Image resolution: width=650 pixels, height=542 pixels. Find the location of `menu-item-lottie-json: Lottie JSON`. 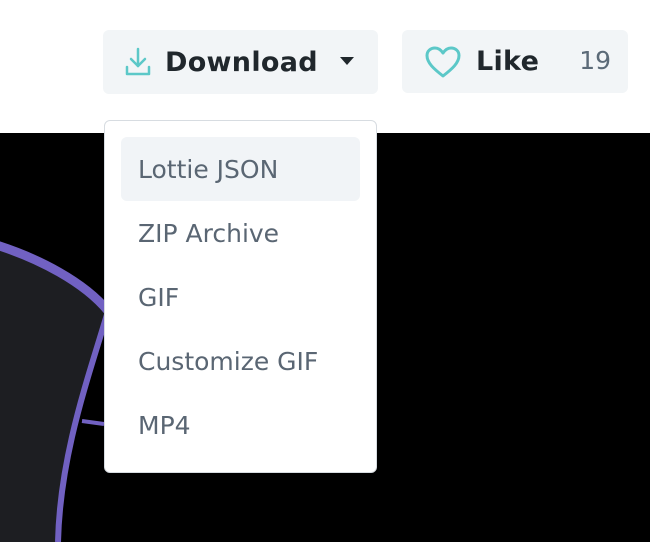

menu-item-lottie-json: Lottie JSON is located at coordinates (240, 169).